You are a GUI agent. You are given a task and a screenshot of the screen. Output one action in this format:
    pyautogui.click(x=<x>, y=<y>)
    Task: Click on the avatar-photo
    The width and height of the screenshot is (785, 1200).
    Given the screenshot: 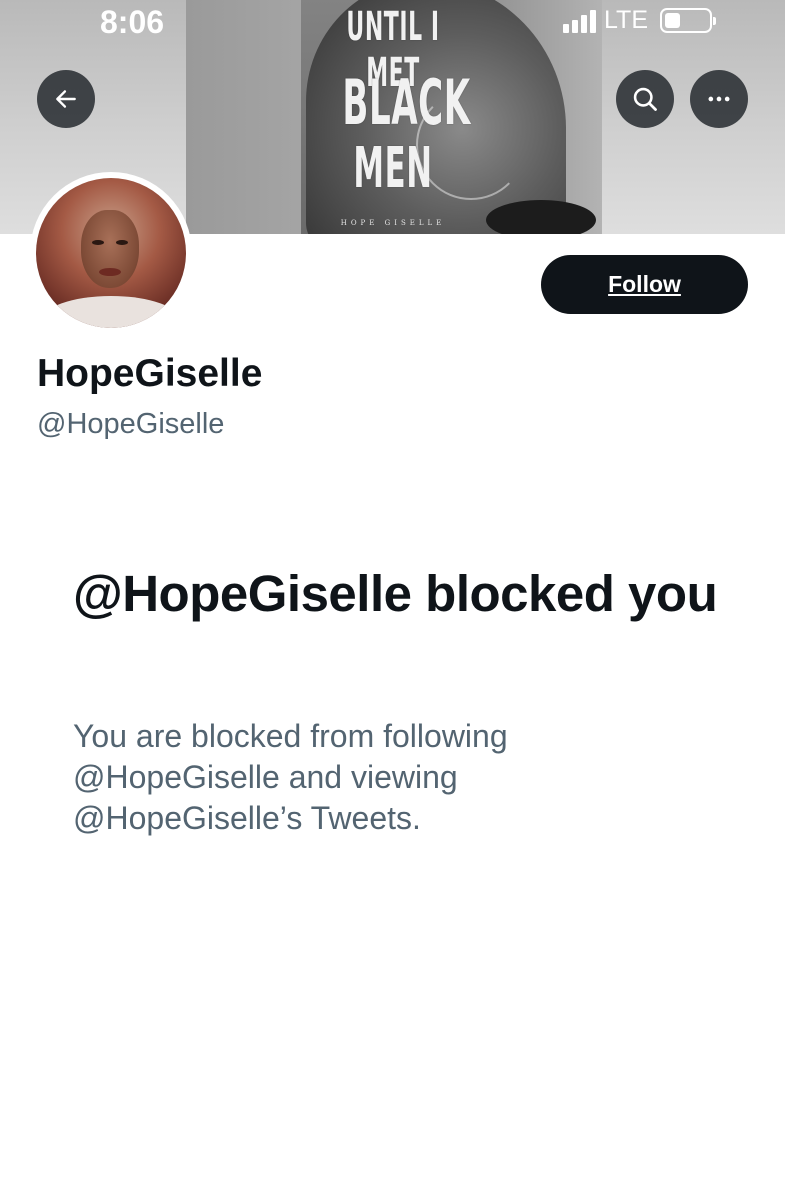 What is the action you would take?
    pyautogui.click(x=111, y=253)
    